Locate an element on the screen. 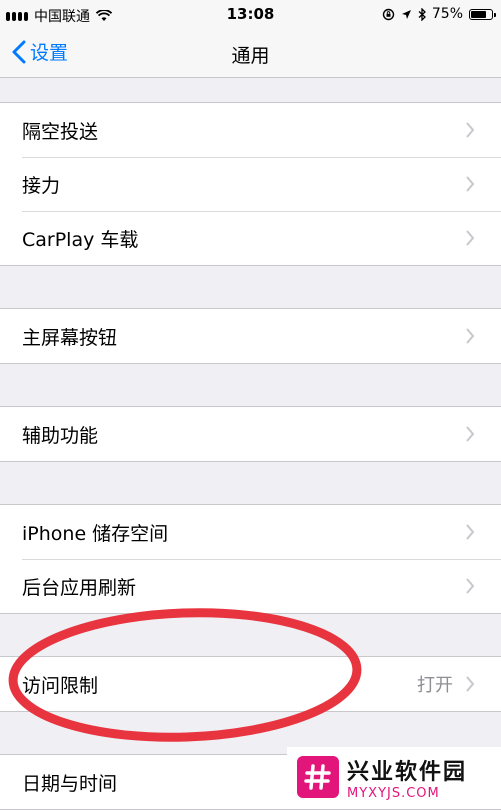  row-label: iPhone 储存空间 is located at coordinates (95, 533).